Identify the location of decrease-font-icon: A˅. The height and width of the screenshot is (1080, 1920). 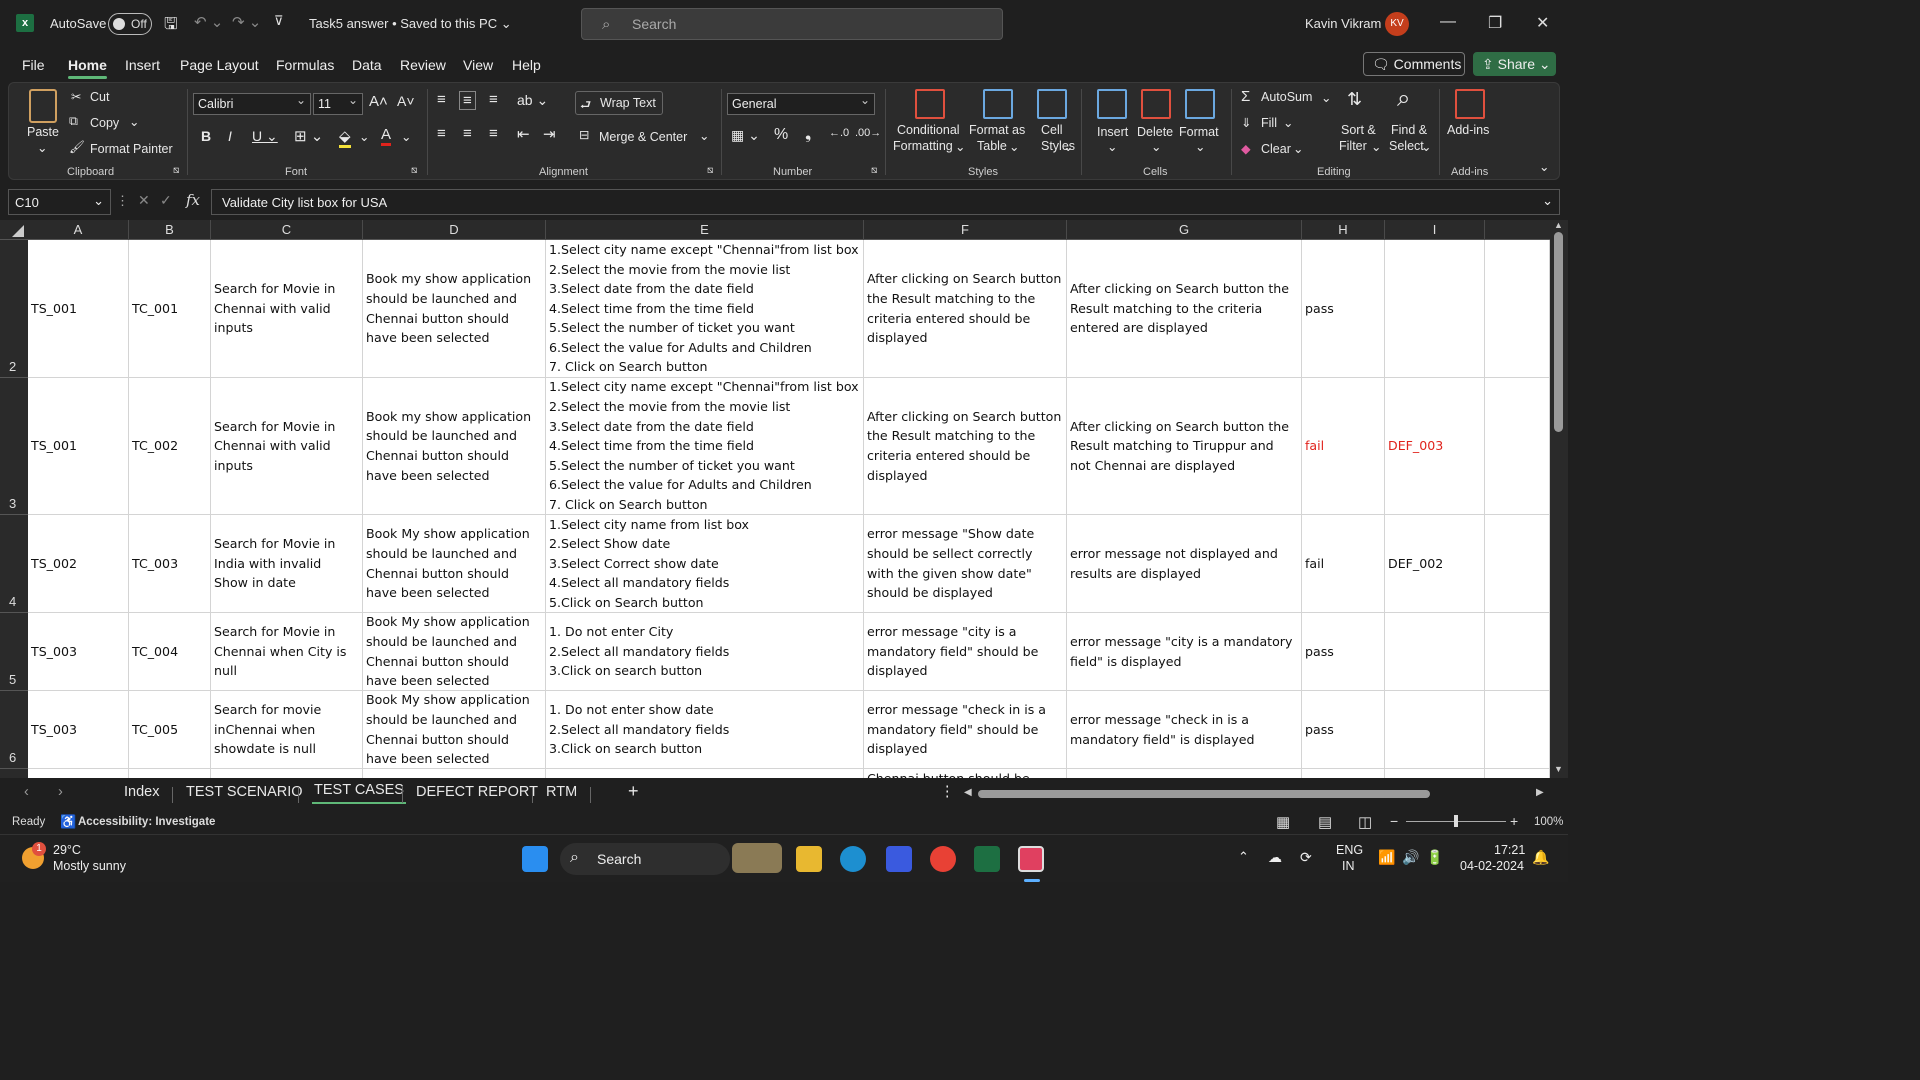
(406, 101).